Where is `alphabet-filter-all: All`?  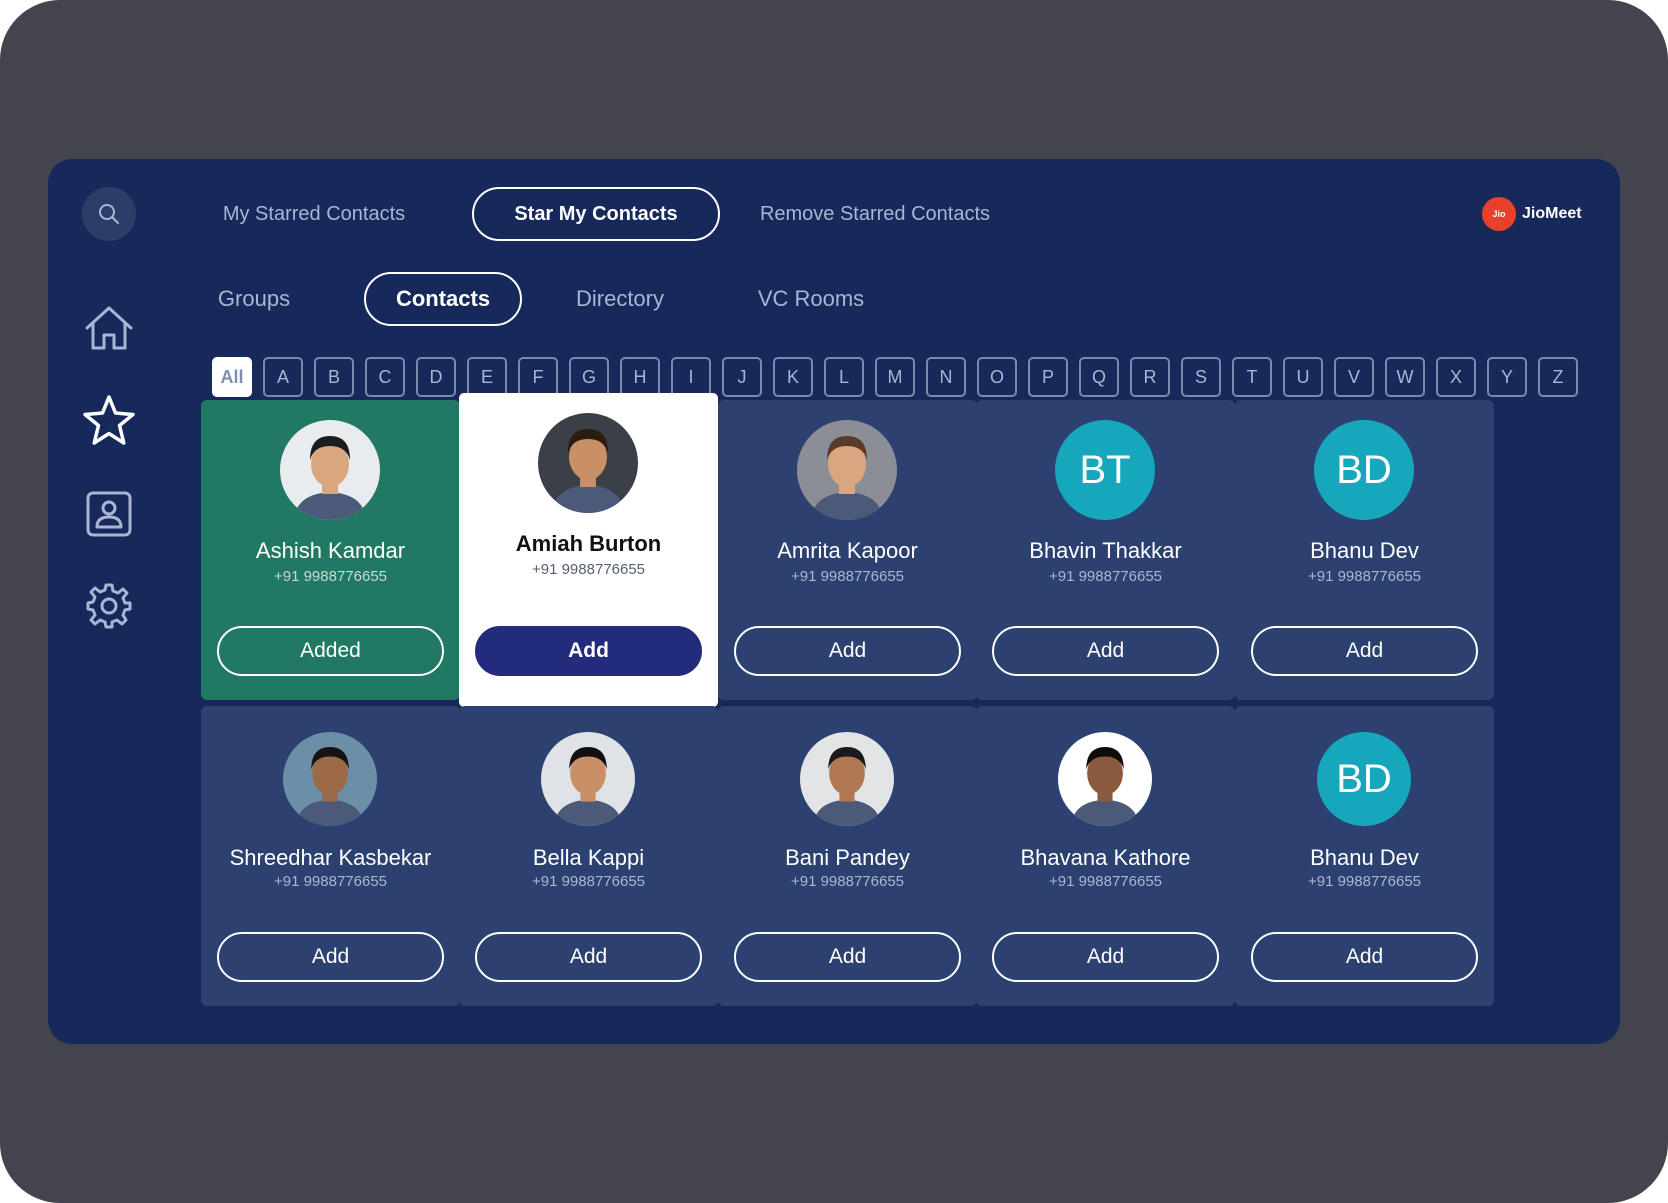 alphabet-filter-all: All is located at coordinates (232, 377).